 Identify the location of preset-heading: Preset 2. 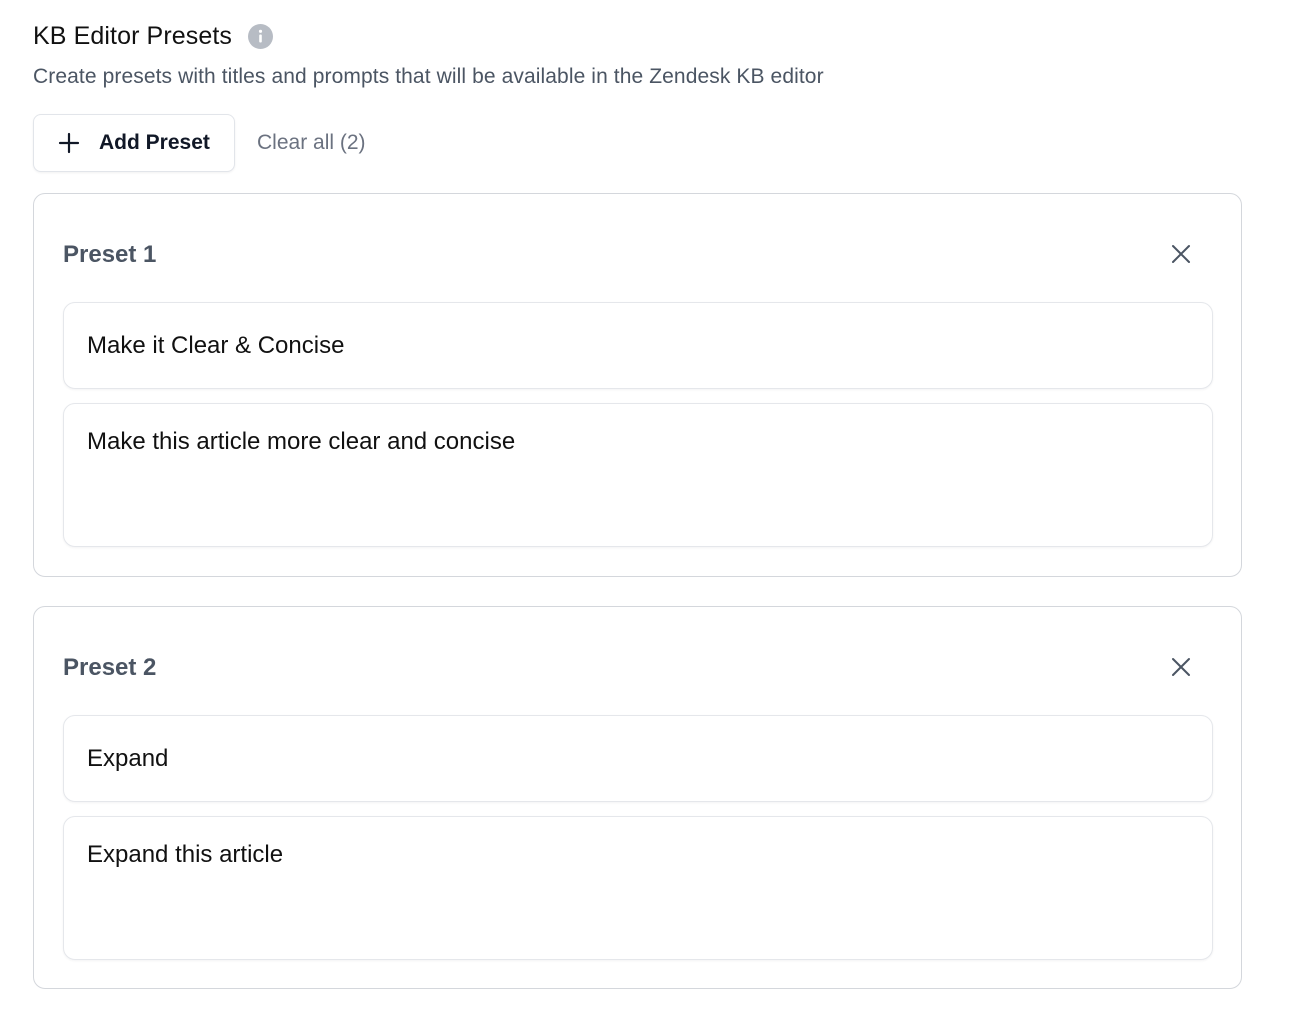
(110, 667).